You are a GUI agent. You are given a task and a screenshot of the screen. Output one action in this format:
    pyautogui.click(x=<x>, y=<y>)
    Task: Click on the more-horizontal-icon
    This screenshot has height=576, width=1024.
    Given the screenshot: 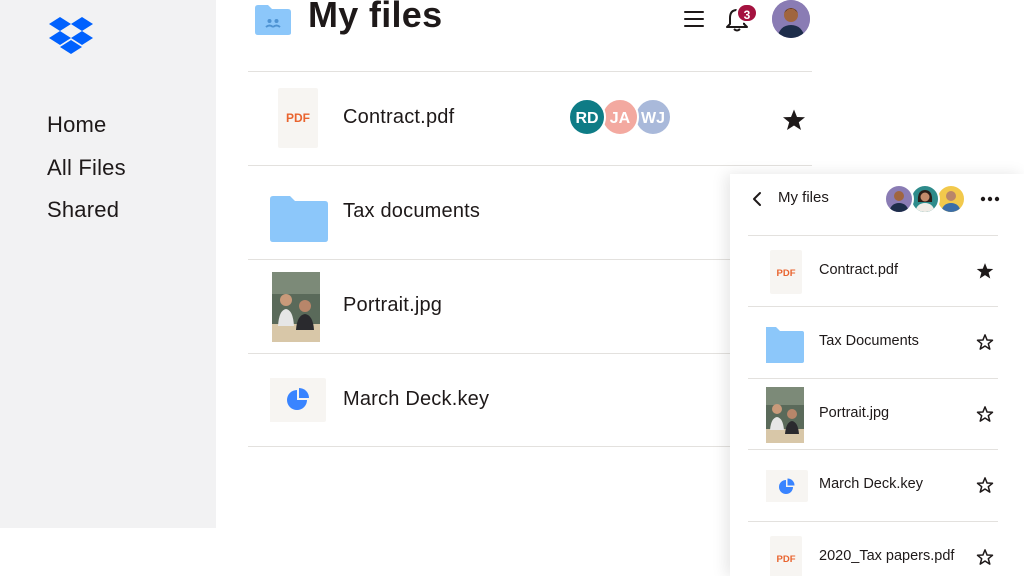 What is the action you would take?
    pyautogui.click(x=990, y=199)
    